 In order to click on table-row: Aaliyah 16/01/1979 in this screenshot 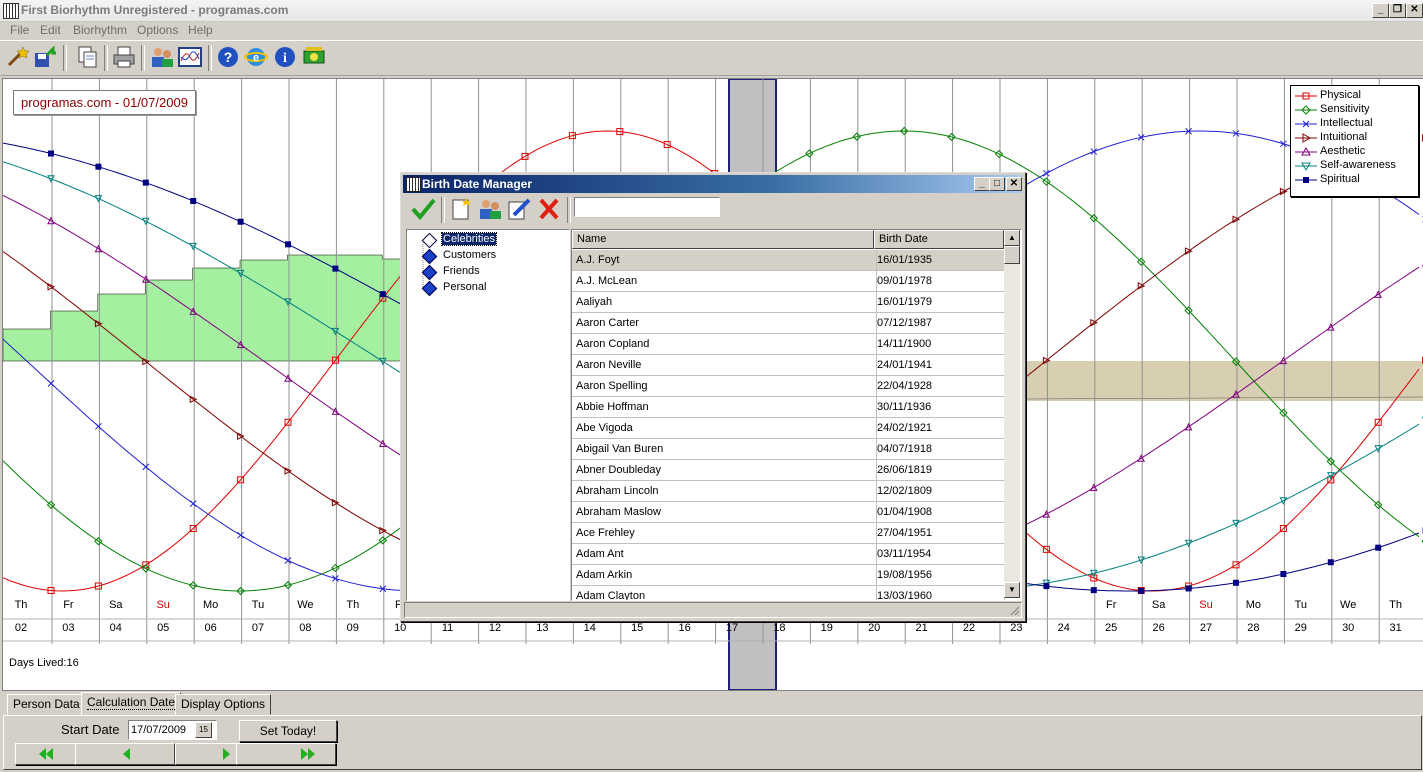, I will do `click(788, 302)`.